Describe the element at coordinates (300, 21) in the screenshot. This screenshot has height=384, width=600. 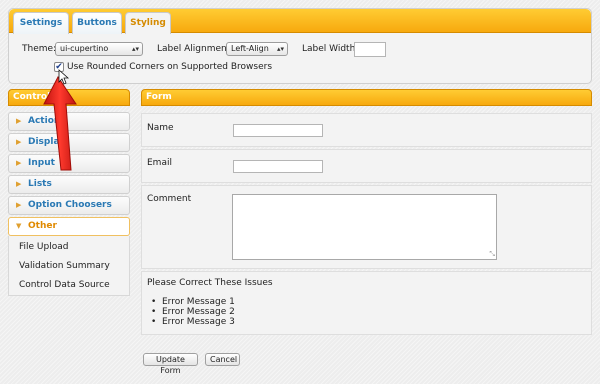
I see `tab-bar: Settings Buttons Styling` at that location.